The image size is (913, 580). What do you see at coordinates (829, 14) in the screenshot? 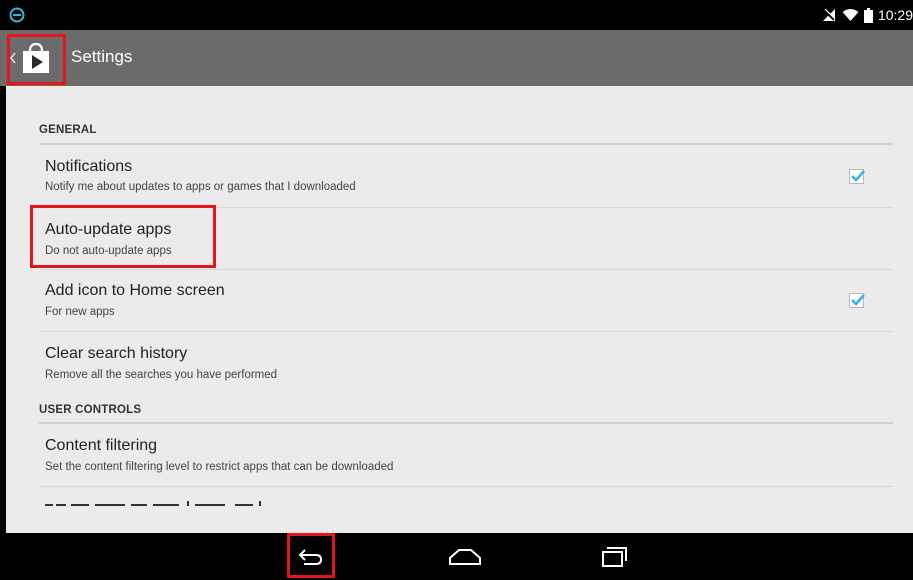
I see `signal-muted-icon` at bounding box center [829, 14].